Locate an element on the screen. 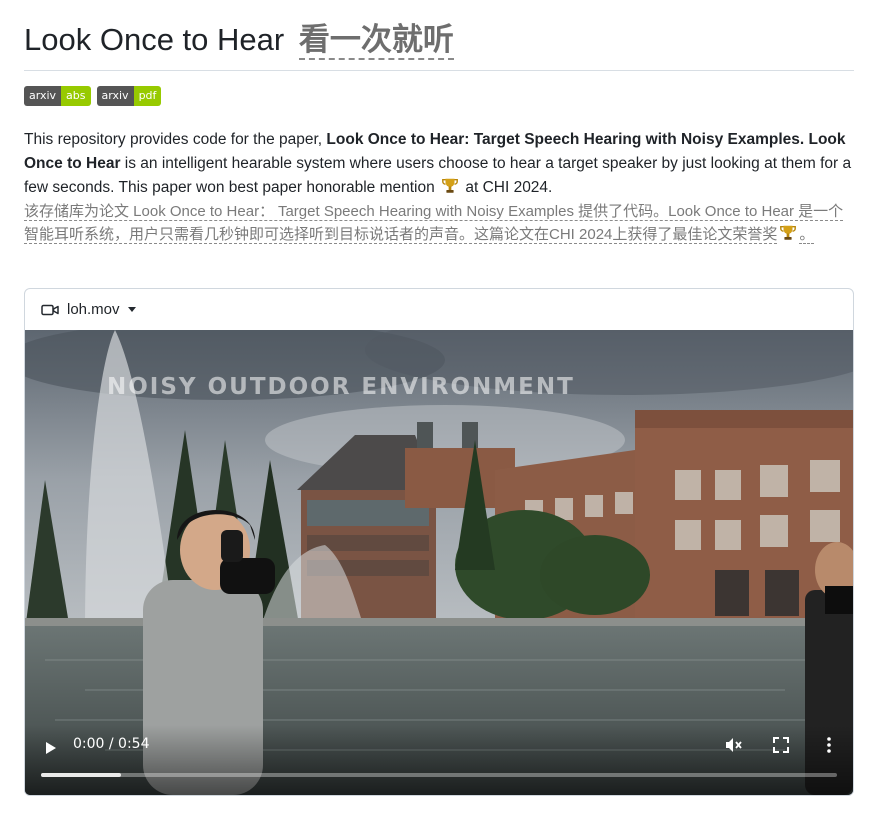  video-overlay-caption: NOISY OUTDOOR ENVIRONMENT is located at coordinates (341, 387).